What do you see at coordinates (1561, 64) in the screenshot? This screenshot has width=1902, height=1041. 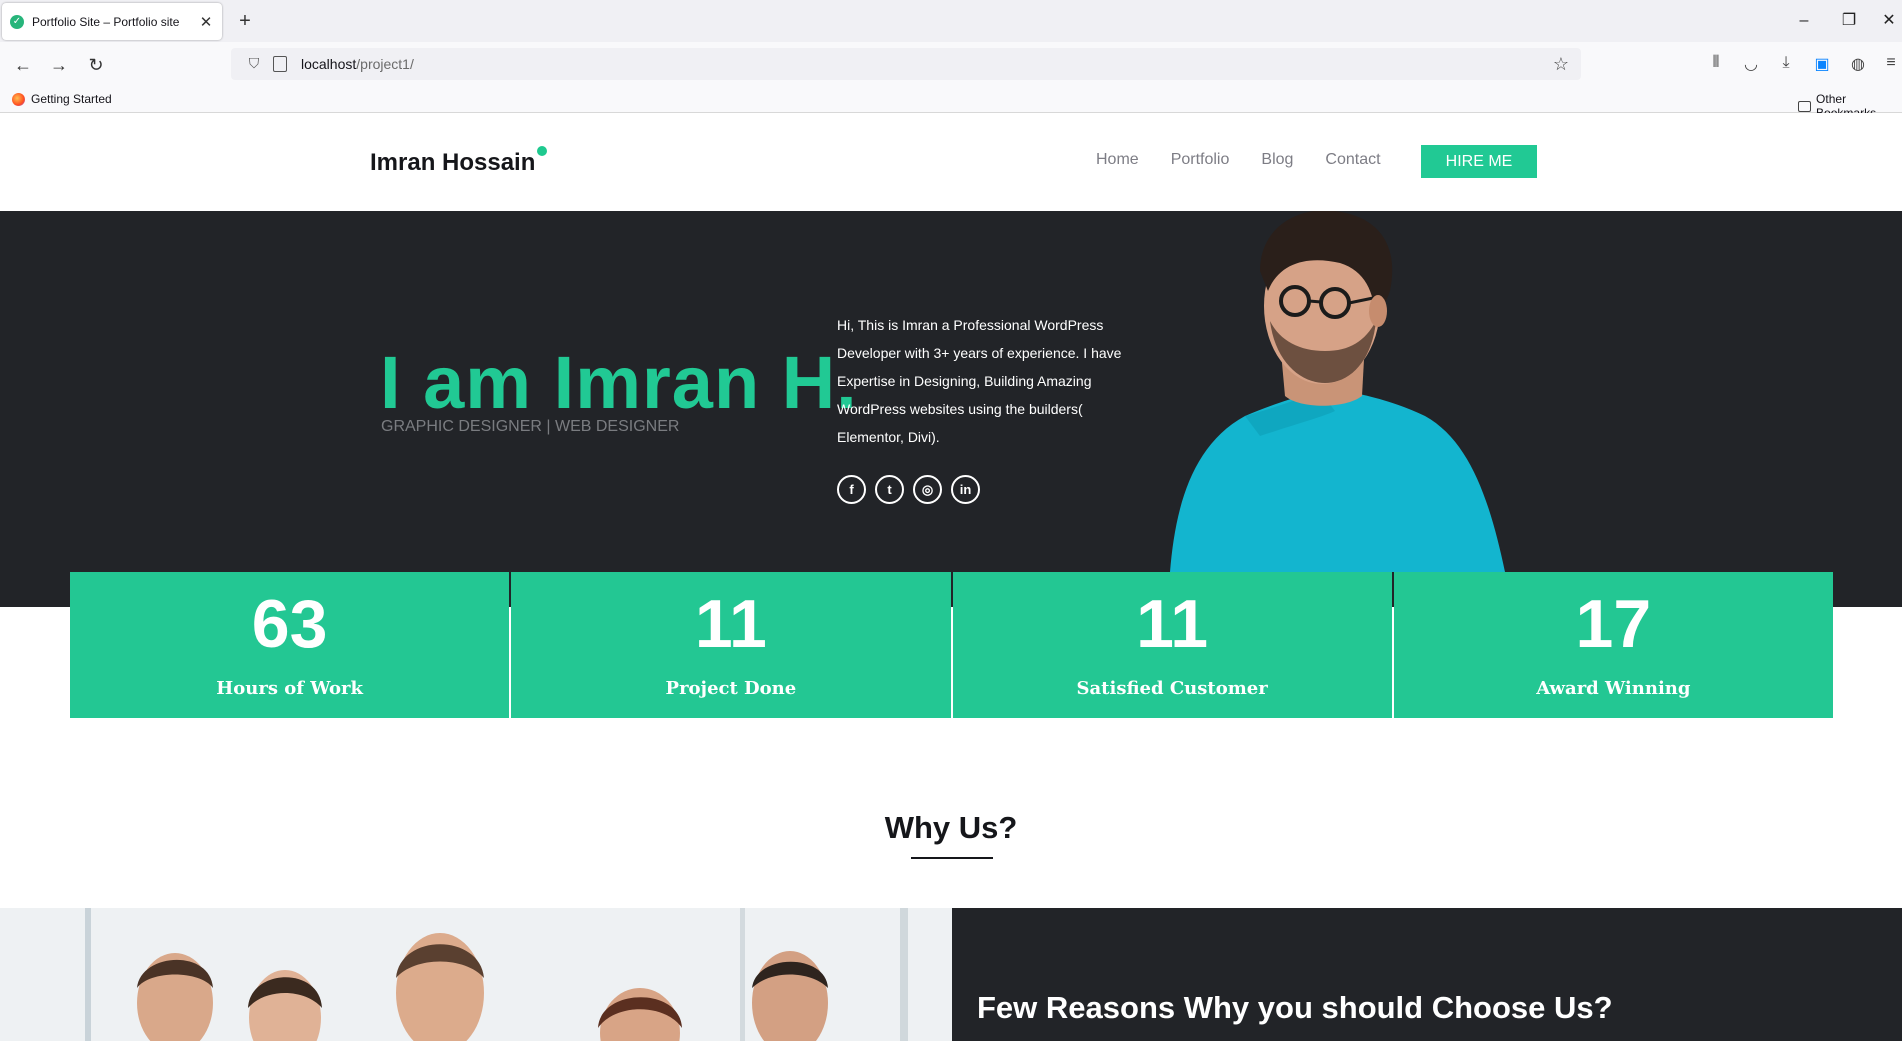 I see `bookmark-star-icon: ☆` at bounding box center [1561, 64].